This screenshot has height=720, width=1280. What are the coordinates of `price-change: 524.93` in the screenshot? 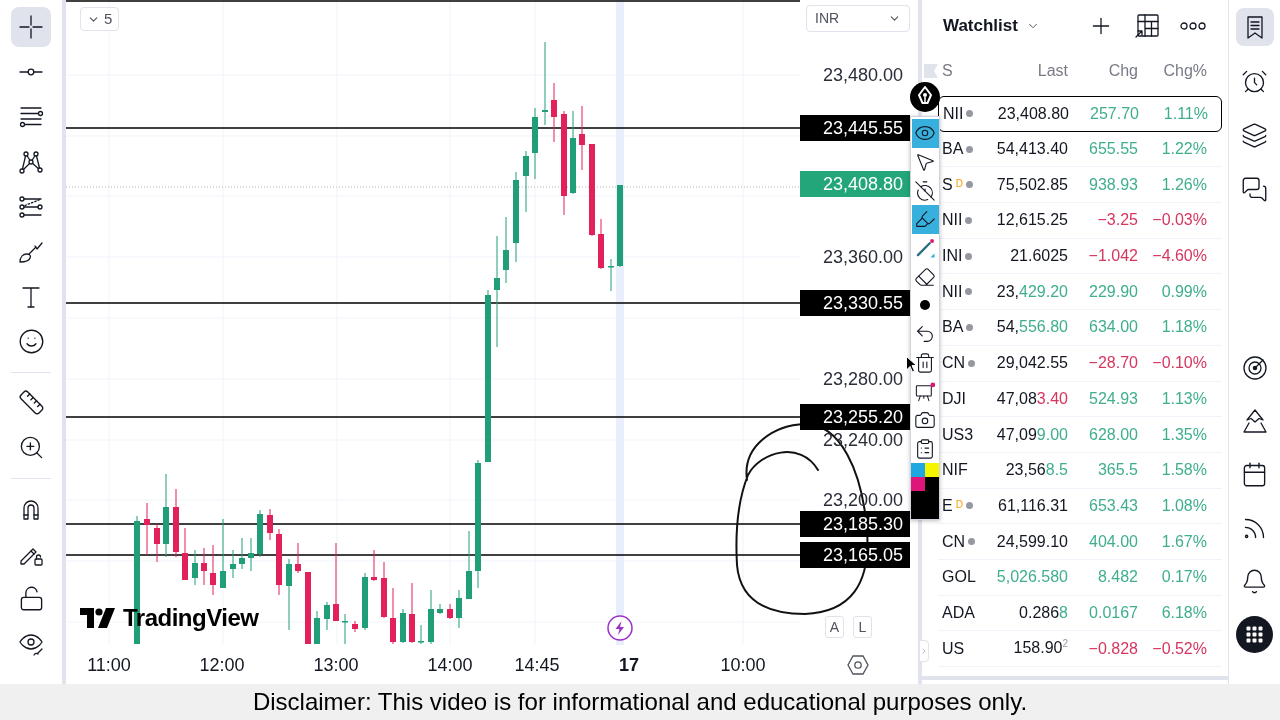 It's located at (1113, 398).